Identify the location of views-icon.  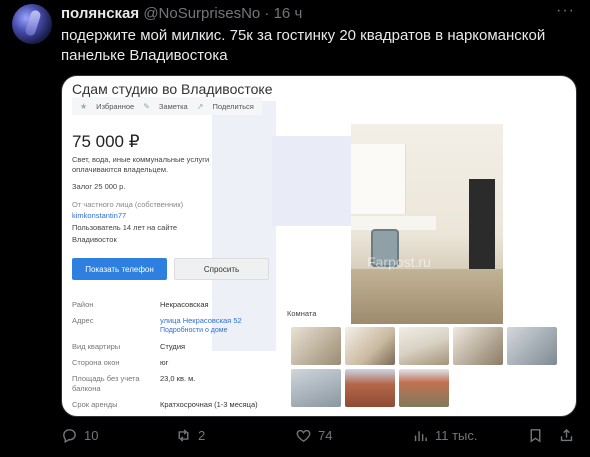
(420, 436).